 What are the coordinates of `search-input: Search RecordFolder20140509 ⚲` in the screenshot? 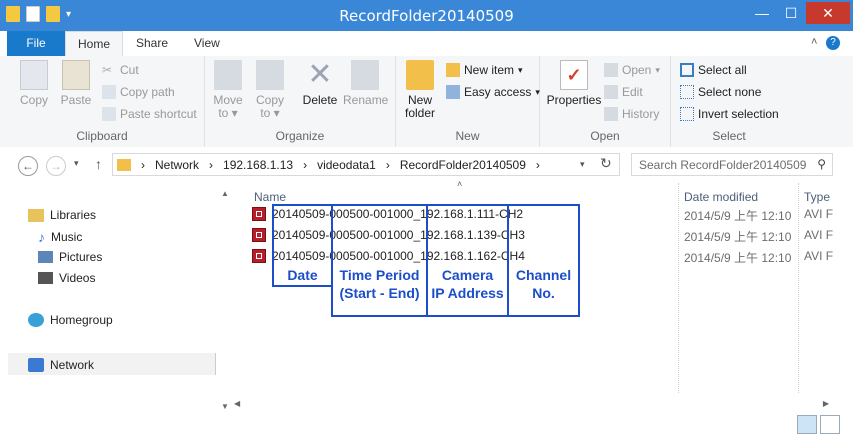 It's located at (732, 164).